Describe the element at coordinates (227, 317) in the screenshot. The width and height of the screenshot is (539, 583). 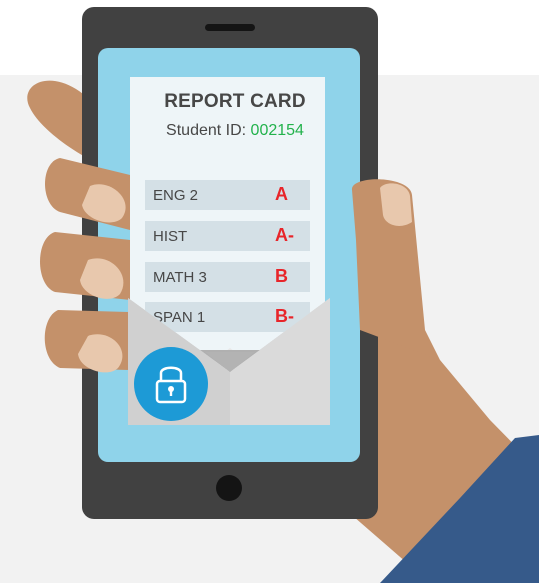
I see `grade-row: SPAN 1 B-` at that location.